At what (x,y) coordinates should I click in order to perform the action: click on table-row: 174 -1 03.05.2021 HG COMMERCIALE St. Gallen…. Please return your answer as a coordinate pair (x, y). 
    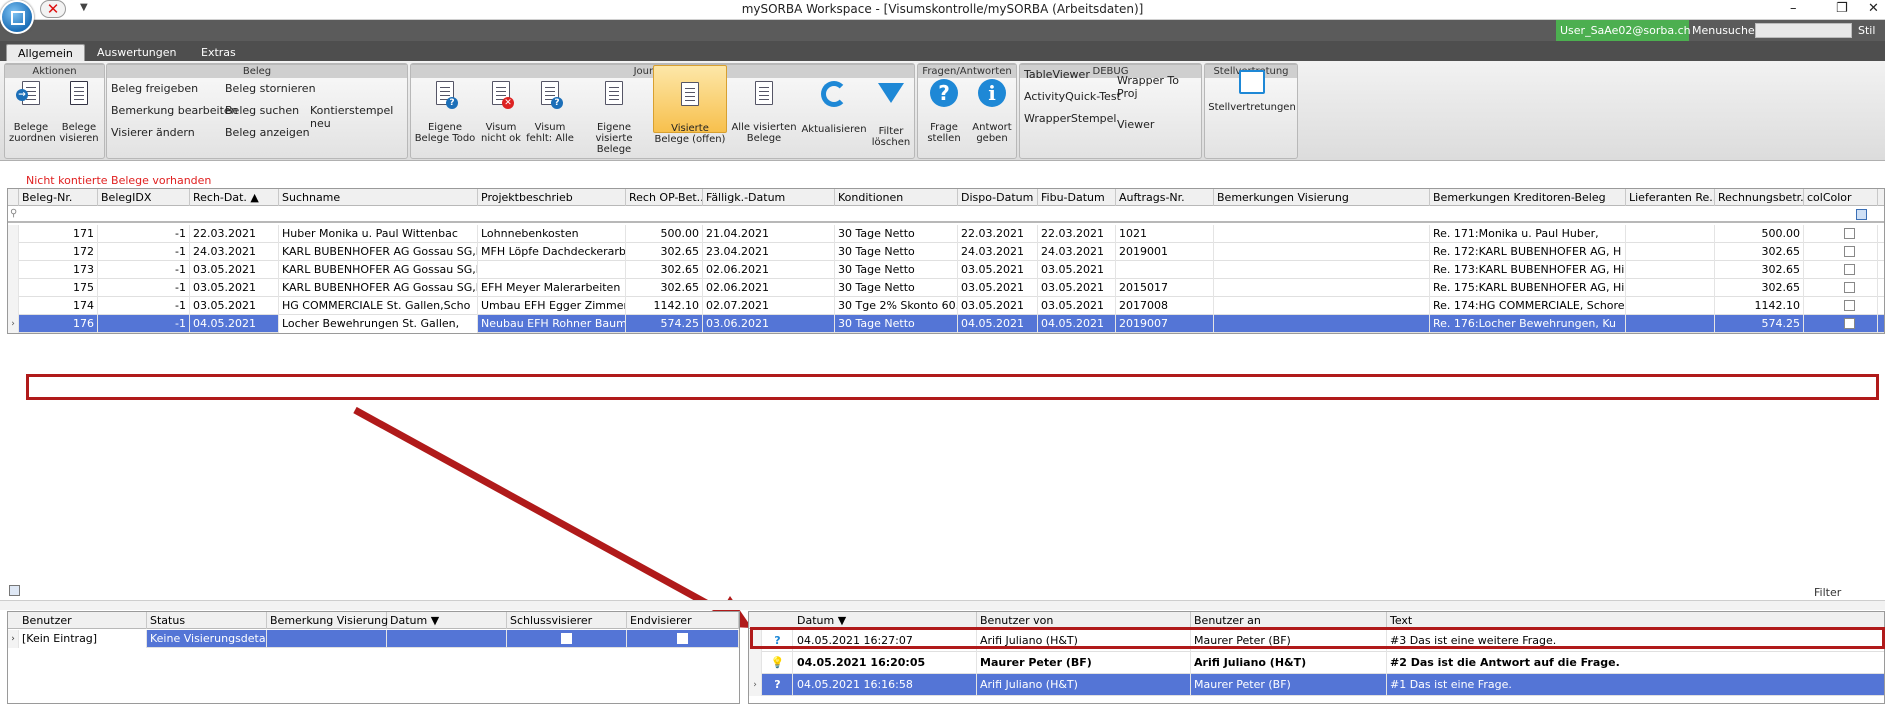
    Looking at the image, I should click on (946, 306).